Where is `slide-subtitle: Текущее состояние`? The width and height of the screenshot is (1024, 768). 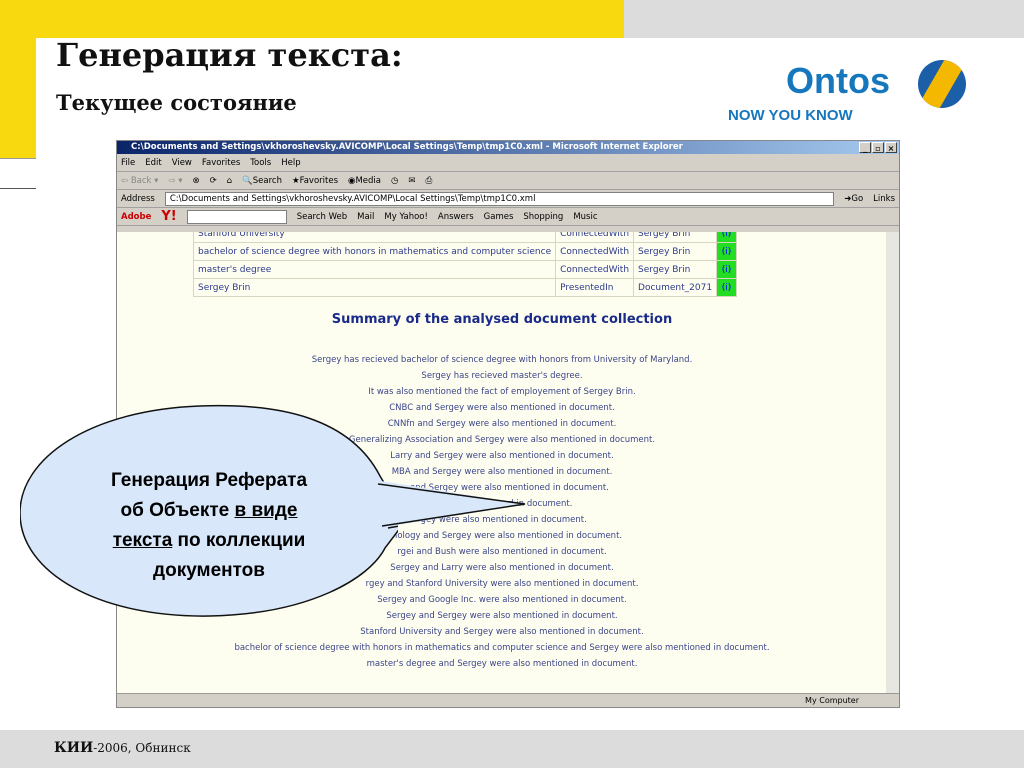
slide-subtitle: Текущее состояние is located at coordinates (176, 102).